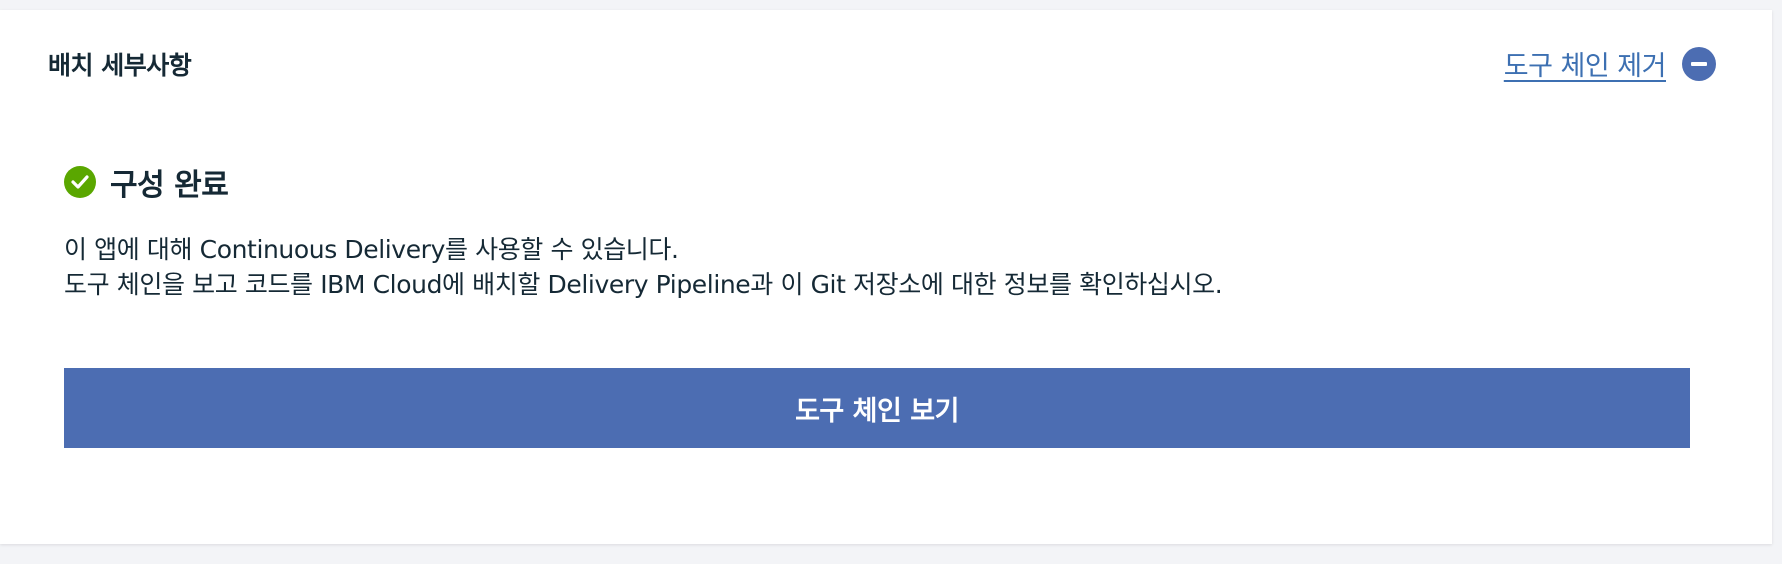 The image size is (1782, 564). I want to click on checkmark-circle-icon, so click(80, 182).